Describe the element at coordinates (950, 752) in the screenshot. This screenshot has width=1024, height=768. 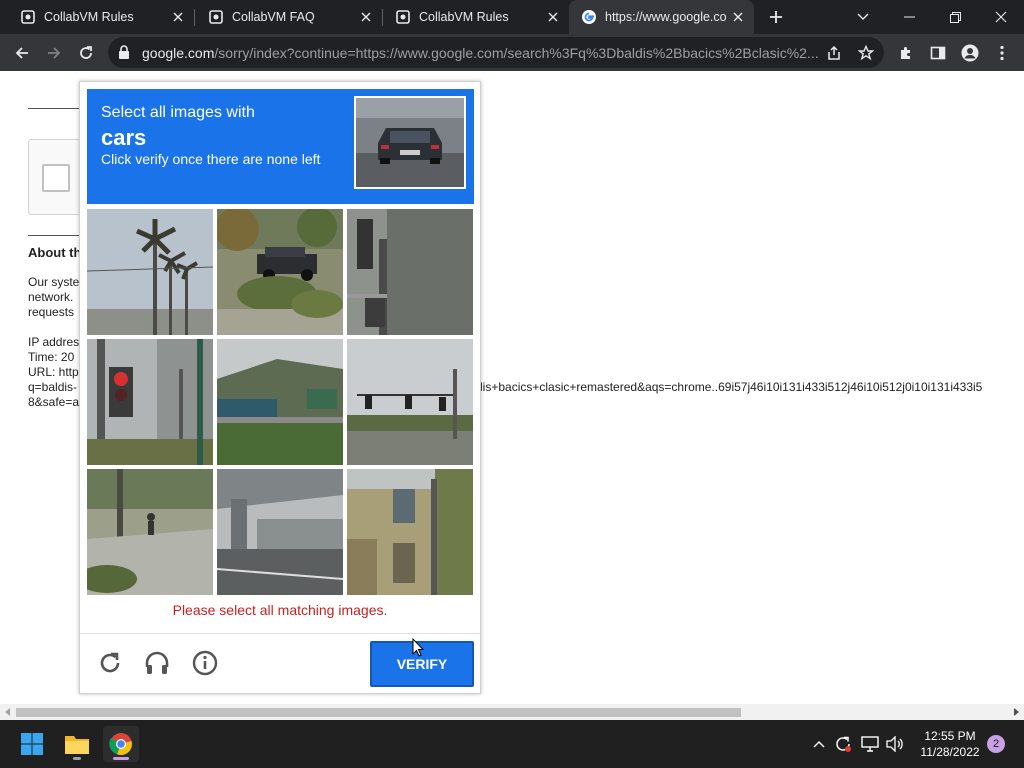
I see `clock-date: 11/28/2022` at that location.